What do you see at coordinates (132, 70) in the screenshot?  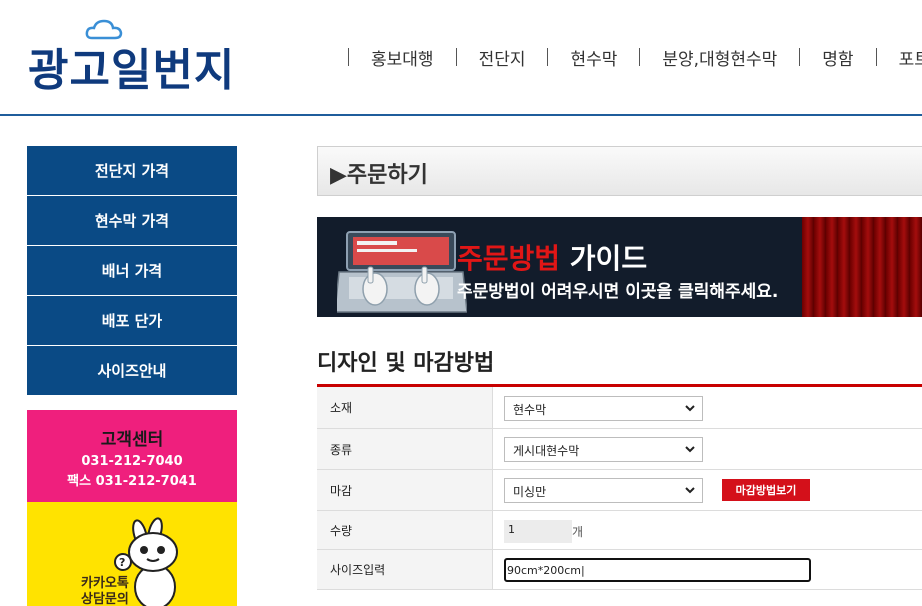 I see `logo-text: 광고일번지` at bounding box center [132, 70].